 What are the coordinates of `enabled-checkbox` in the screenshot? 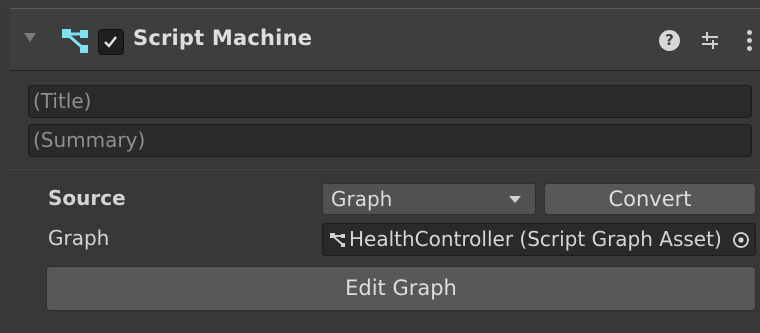 It's located at (111, 42).